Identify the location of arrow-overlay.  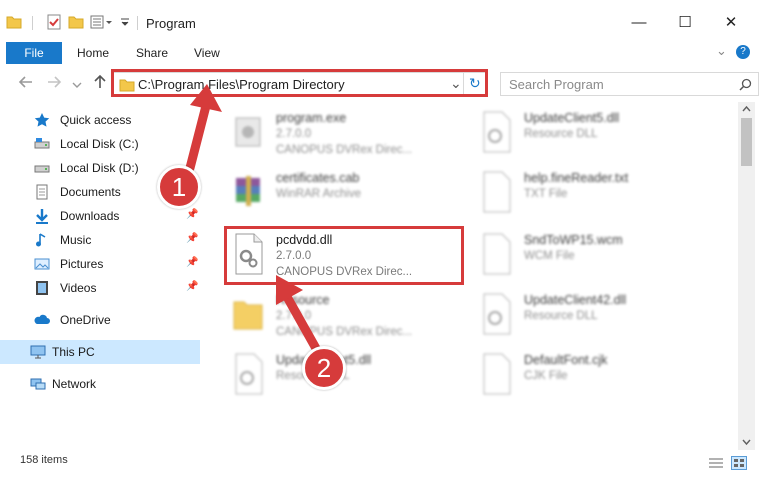
(254, 220).